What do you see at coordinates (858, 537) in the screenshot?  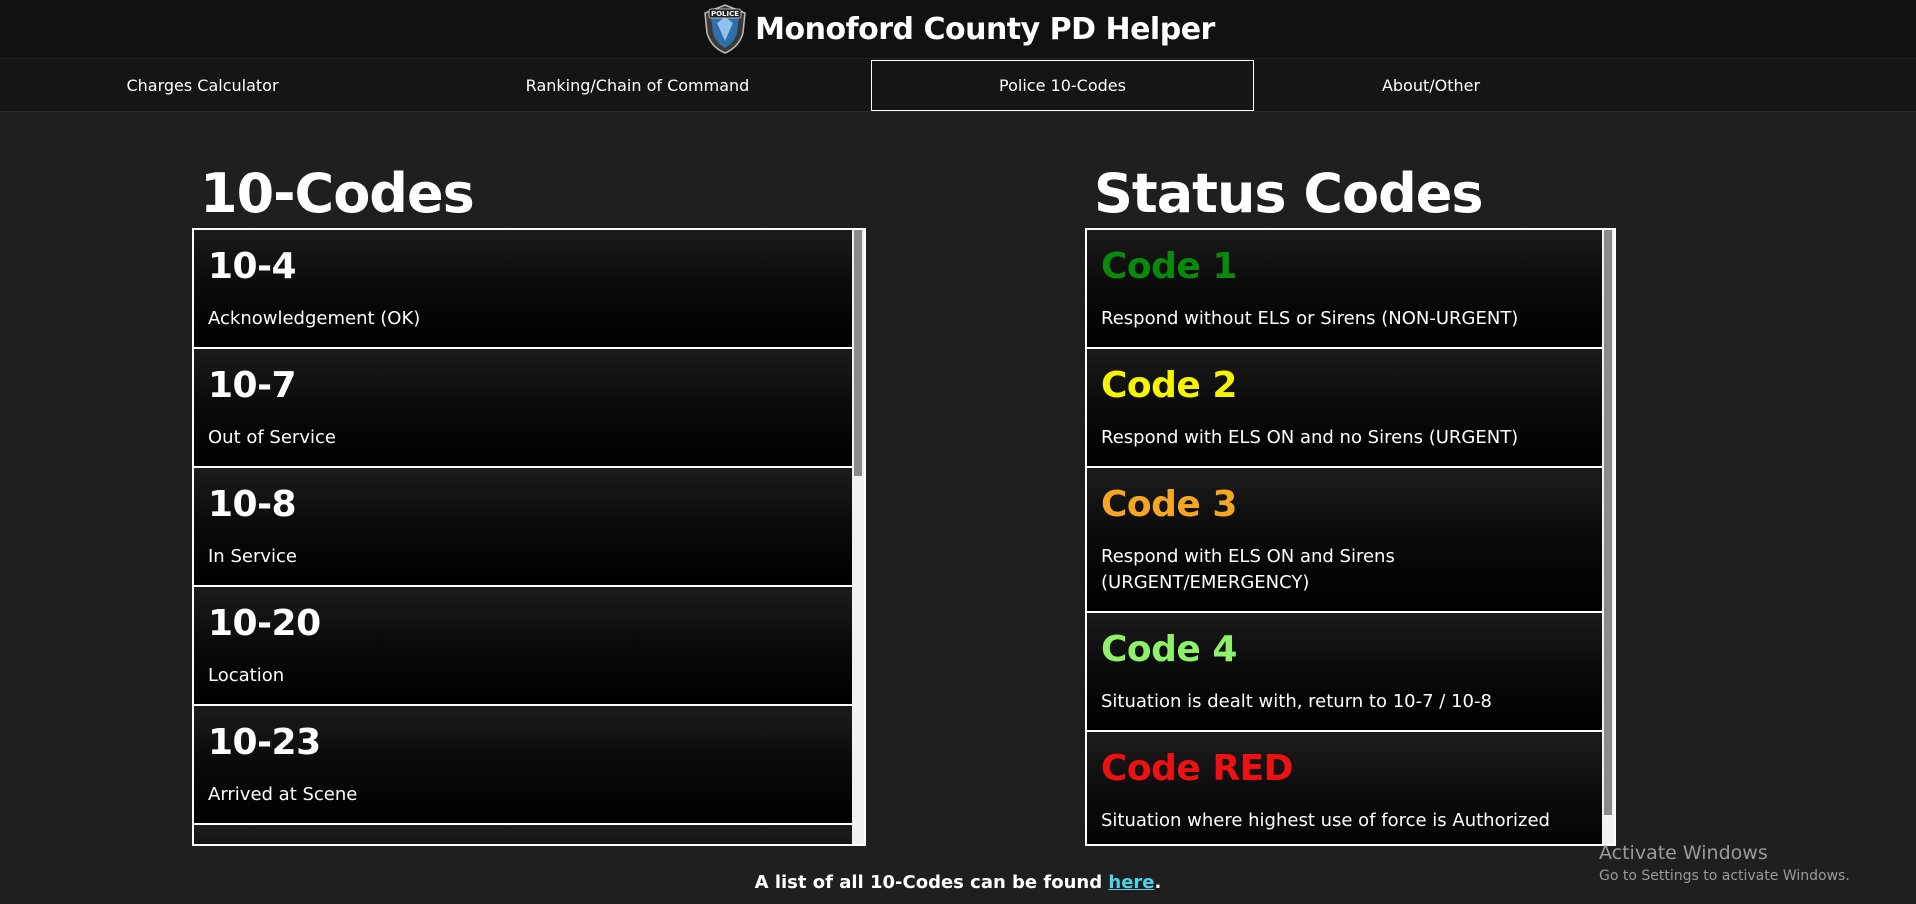 I see `ten-codes-scrollbar` at bounding box center [858, 537].